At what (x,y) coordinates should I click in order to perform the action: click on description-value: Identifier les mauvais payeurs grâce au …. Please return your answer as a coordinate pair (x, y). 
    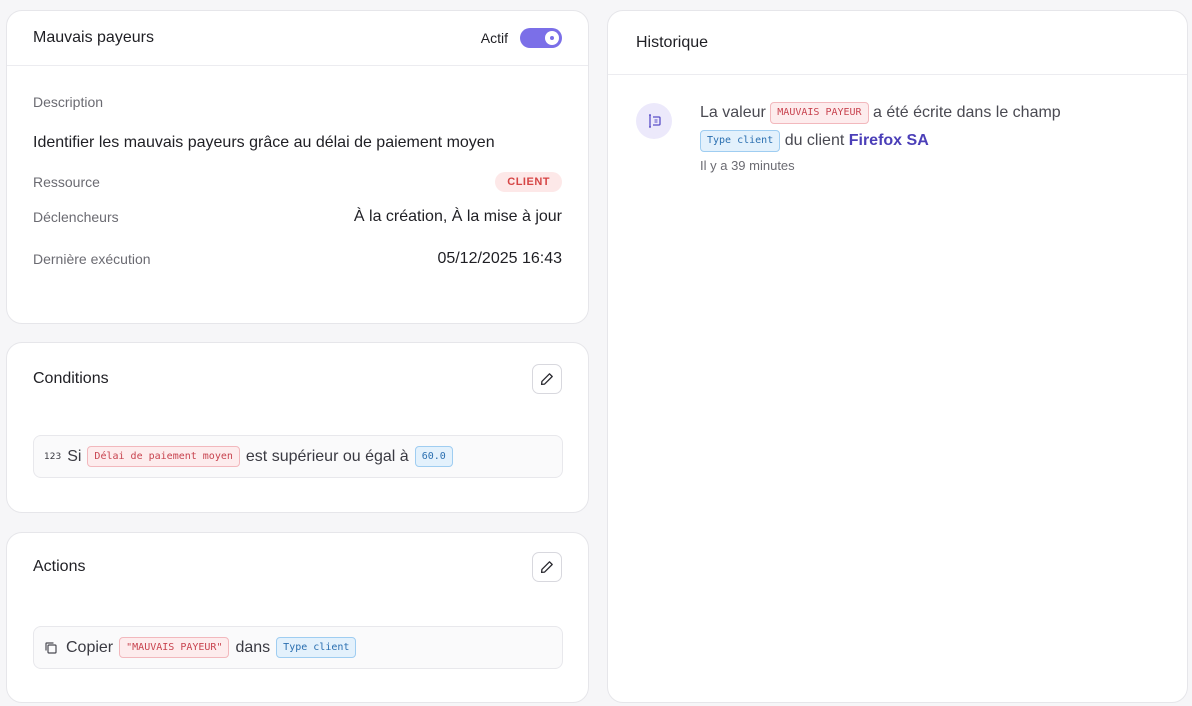
    Looking at the image, I should click on (264, 142).